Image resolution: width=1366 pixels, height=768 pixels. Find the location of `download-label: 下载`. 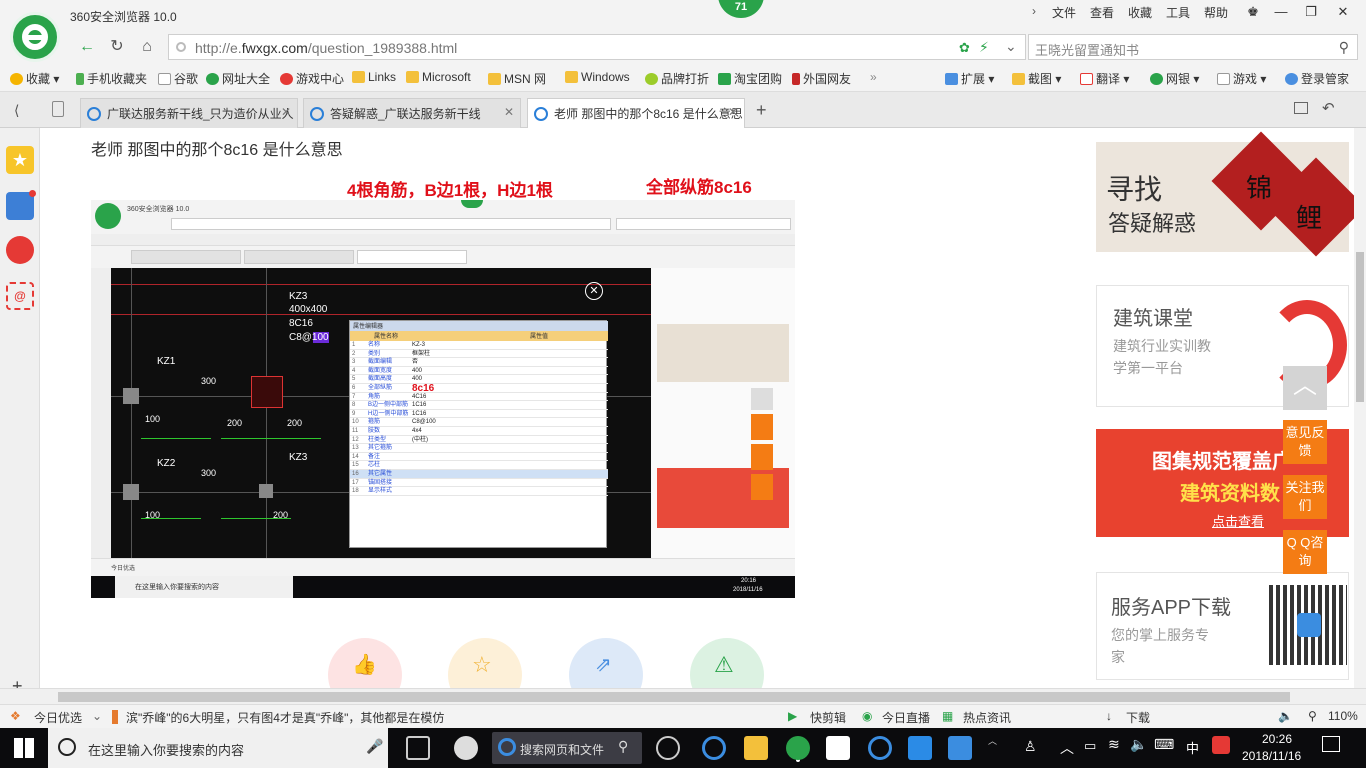

download-label: 下载 is located at coordinates (1138, 717).